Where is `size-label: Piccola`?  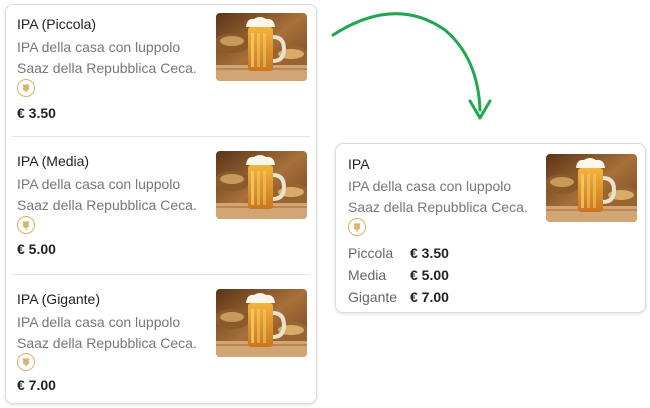
size-label: Piccola is located at coordinates (371, 253).